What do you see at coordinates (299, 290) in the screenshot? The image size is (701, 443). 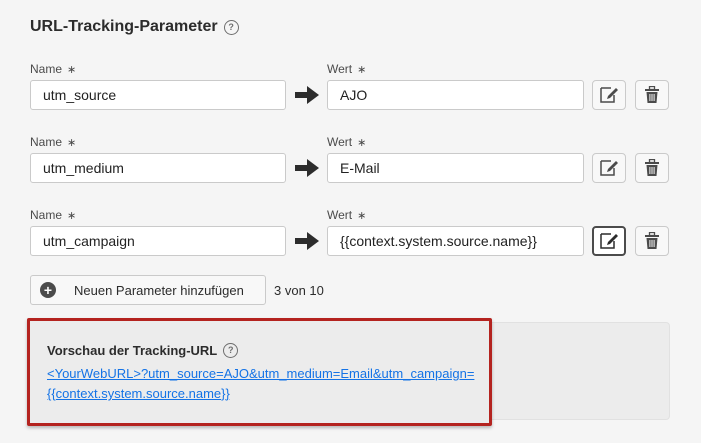 I see `parameter-count: 3 von 10` at bounding box center [299, 290].